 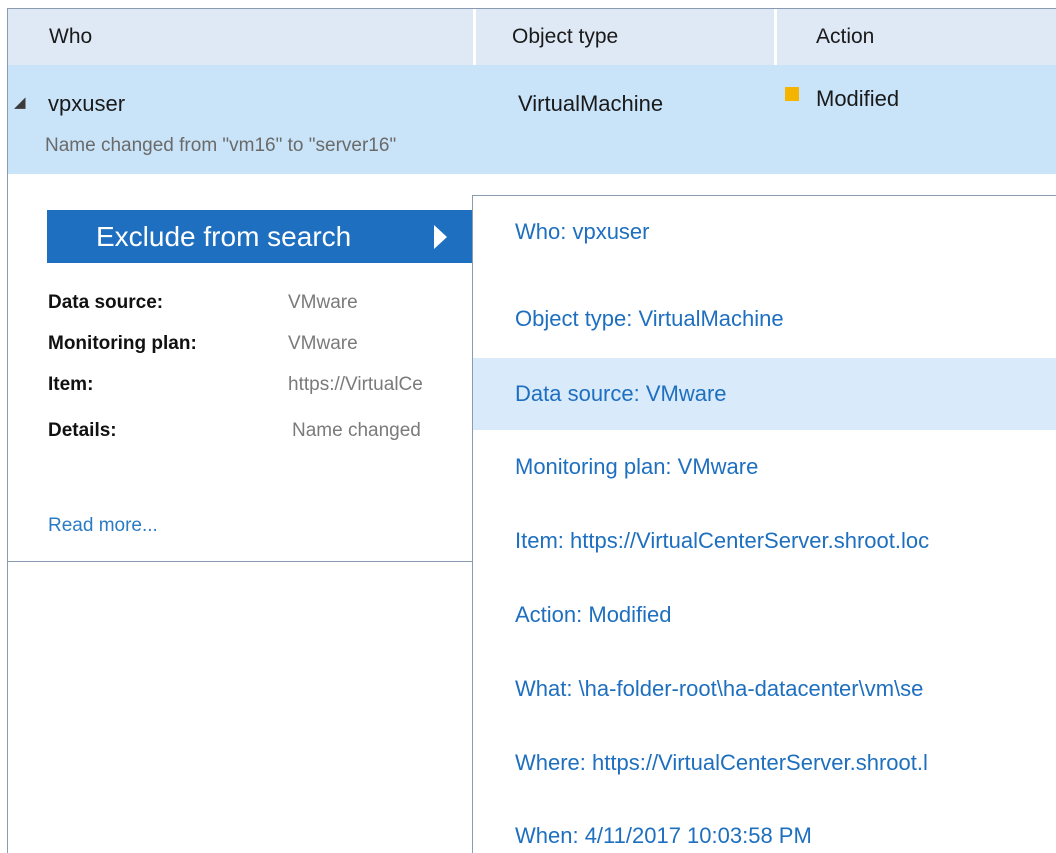 I want to click on menu-item-data-source: Data source: VMware, so click(x=764, y=394).